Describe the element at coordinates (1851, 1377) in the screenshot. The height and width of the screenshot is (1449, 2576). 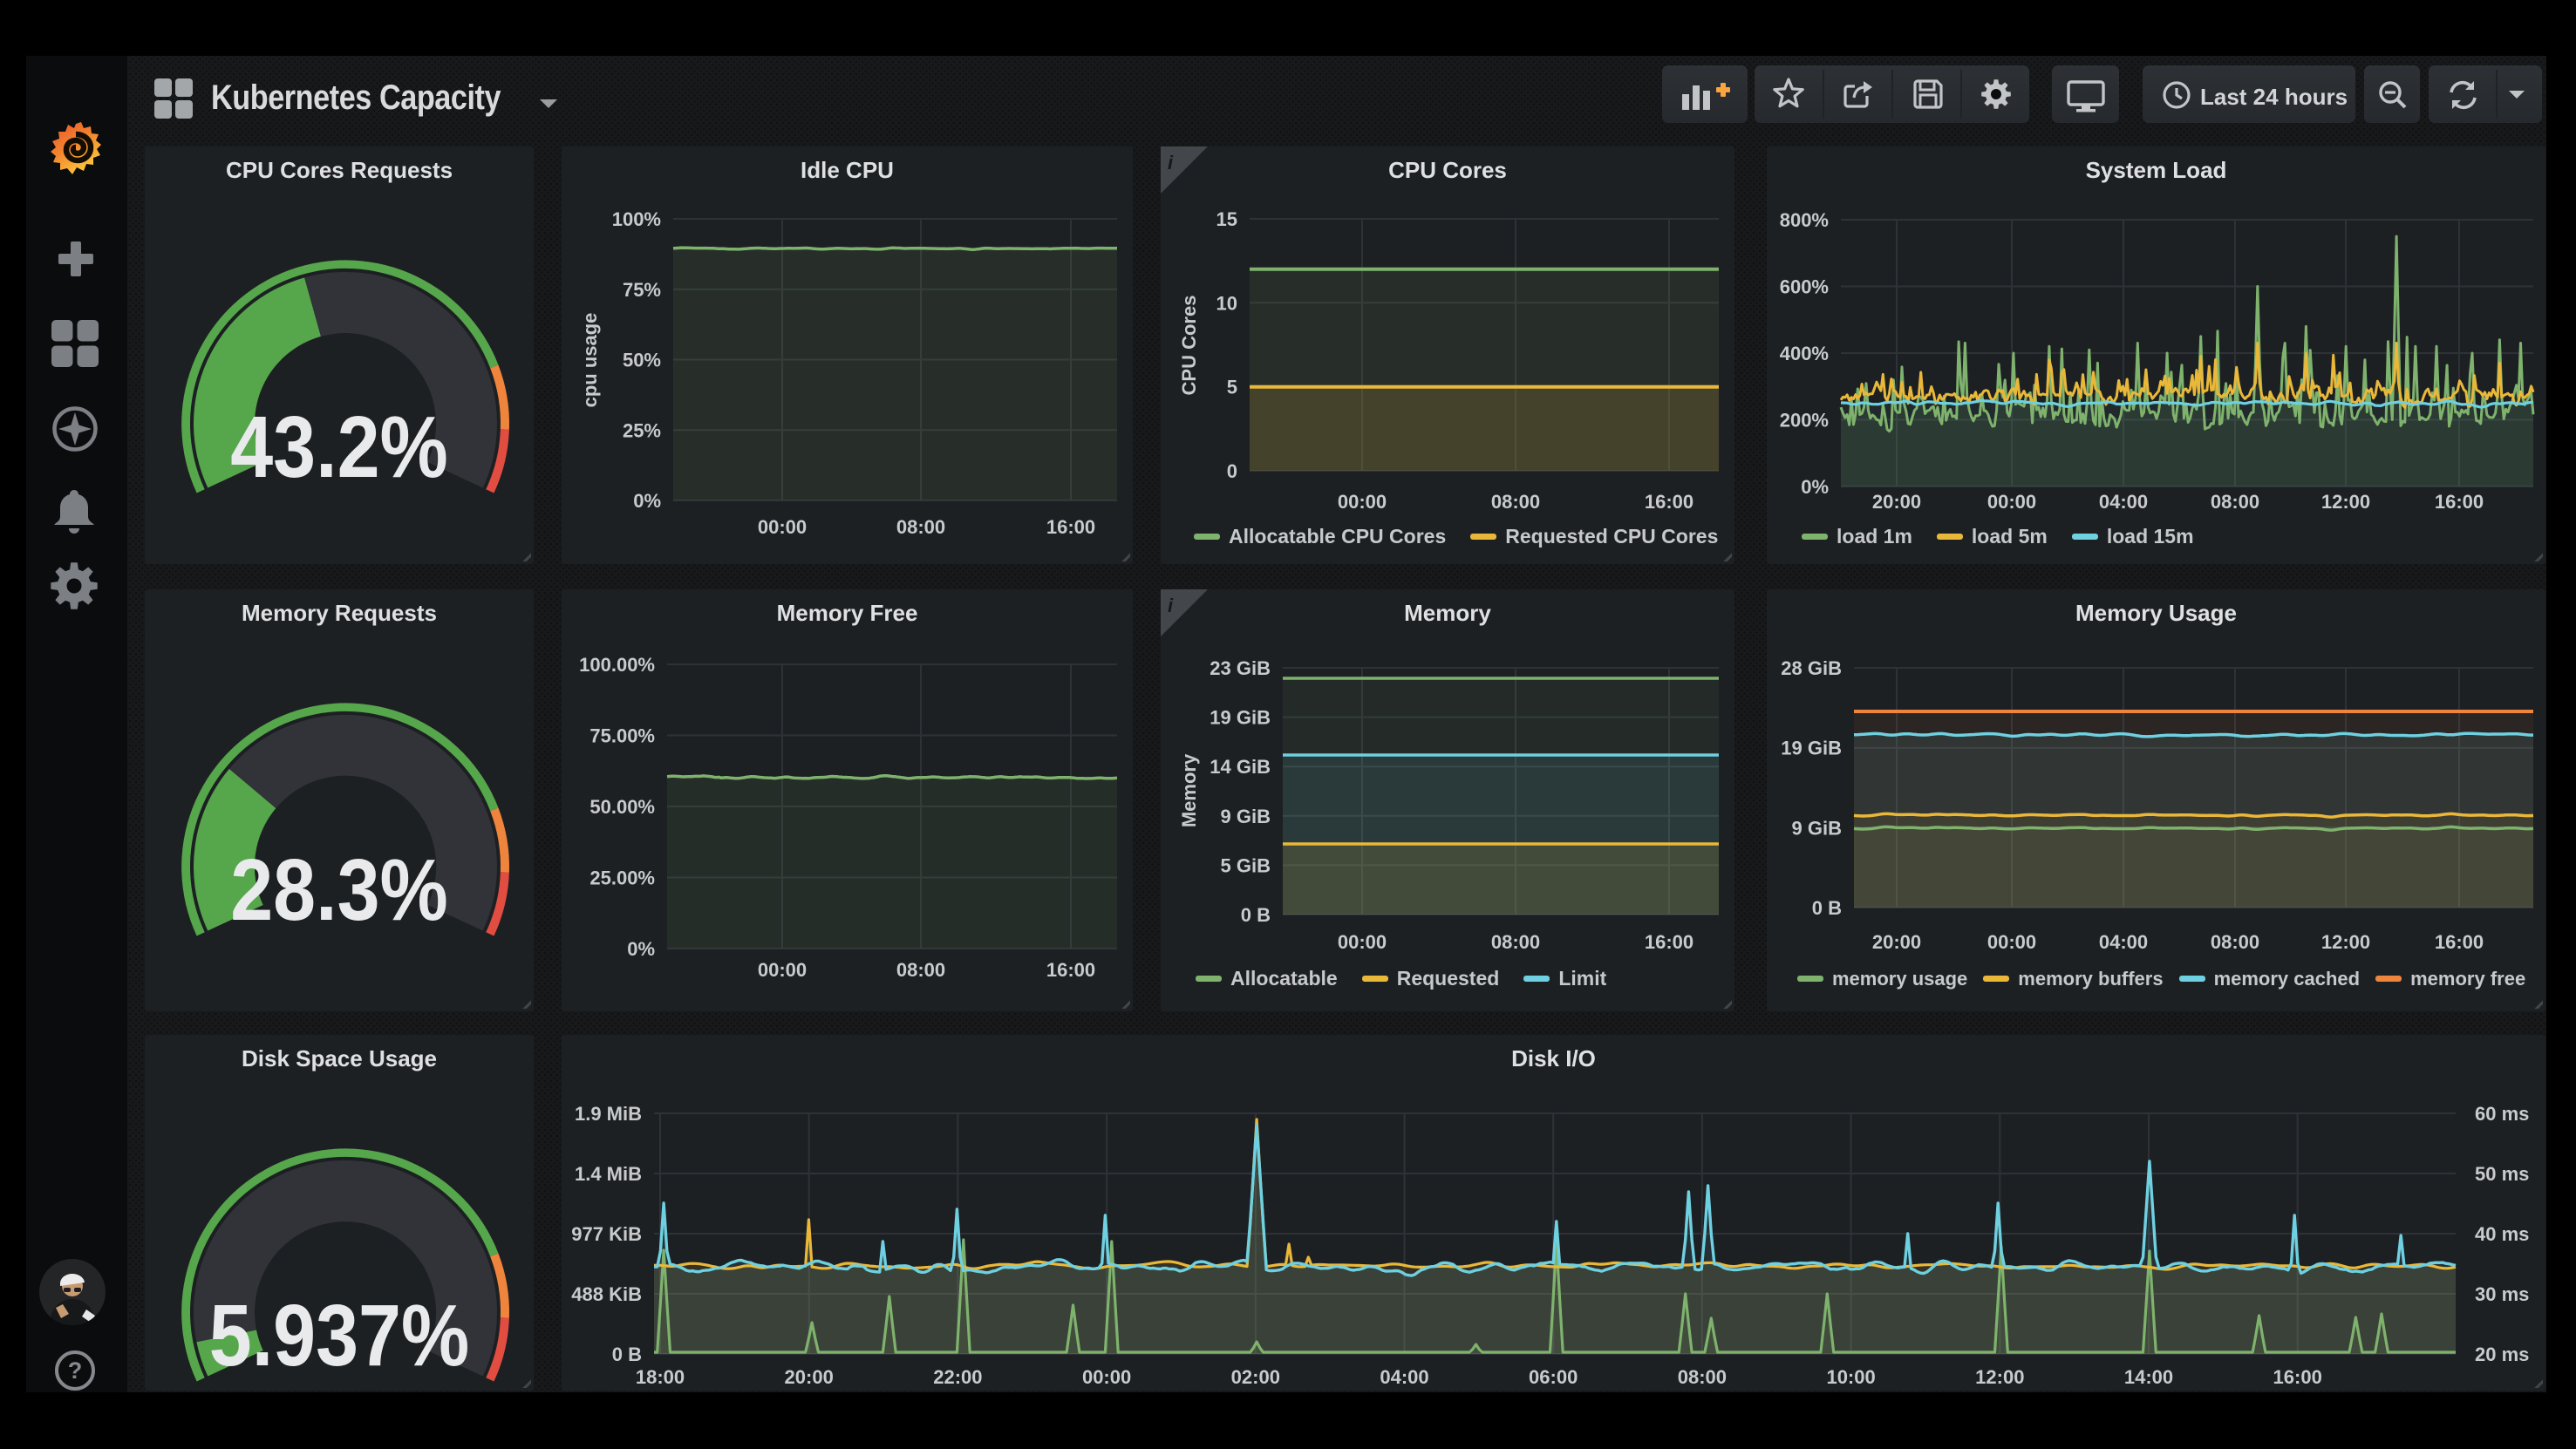
I see `svg-text: 10:00` at that location.